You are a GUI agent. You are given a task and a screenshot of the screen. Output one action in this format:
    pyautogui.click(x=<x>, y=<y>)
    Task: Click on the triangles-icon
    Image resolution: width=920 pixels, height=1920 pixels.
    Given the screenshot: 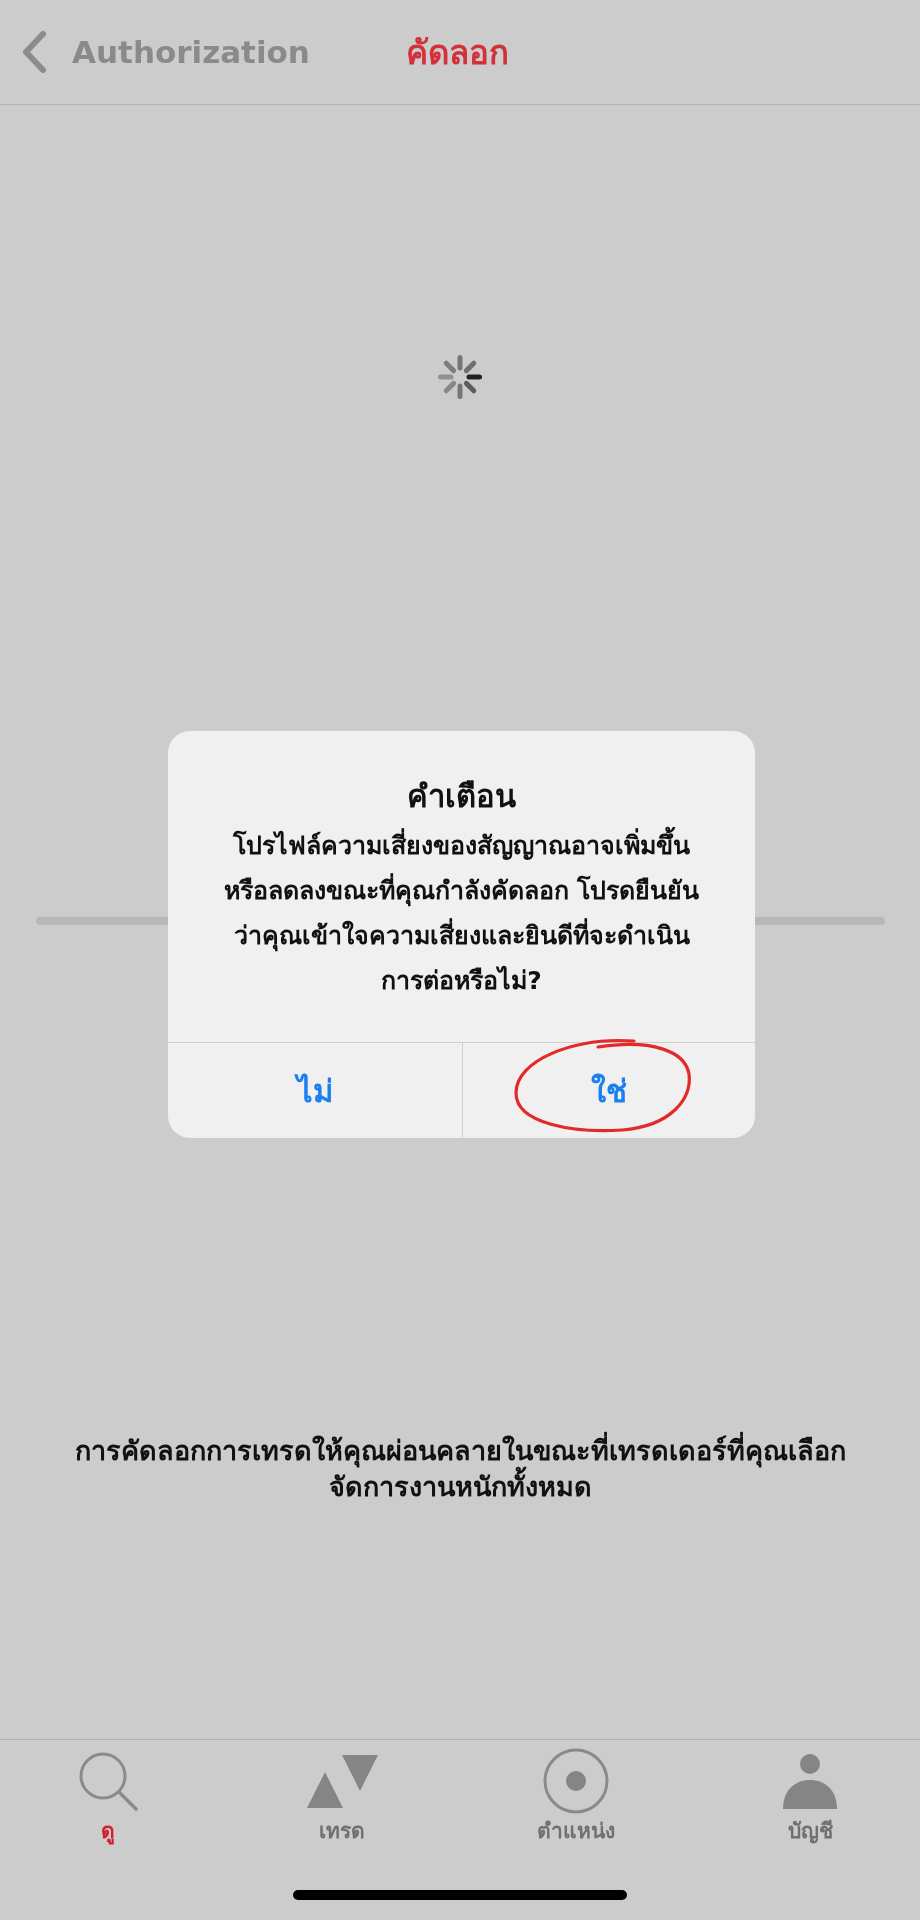 What is the action you would take?
    pyautogui.click(x=342, y=1781)
    